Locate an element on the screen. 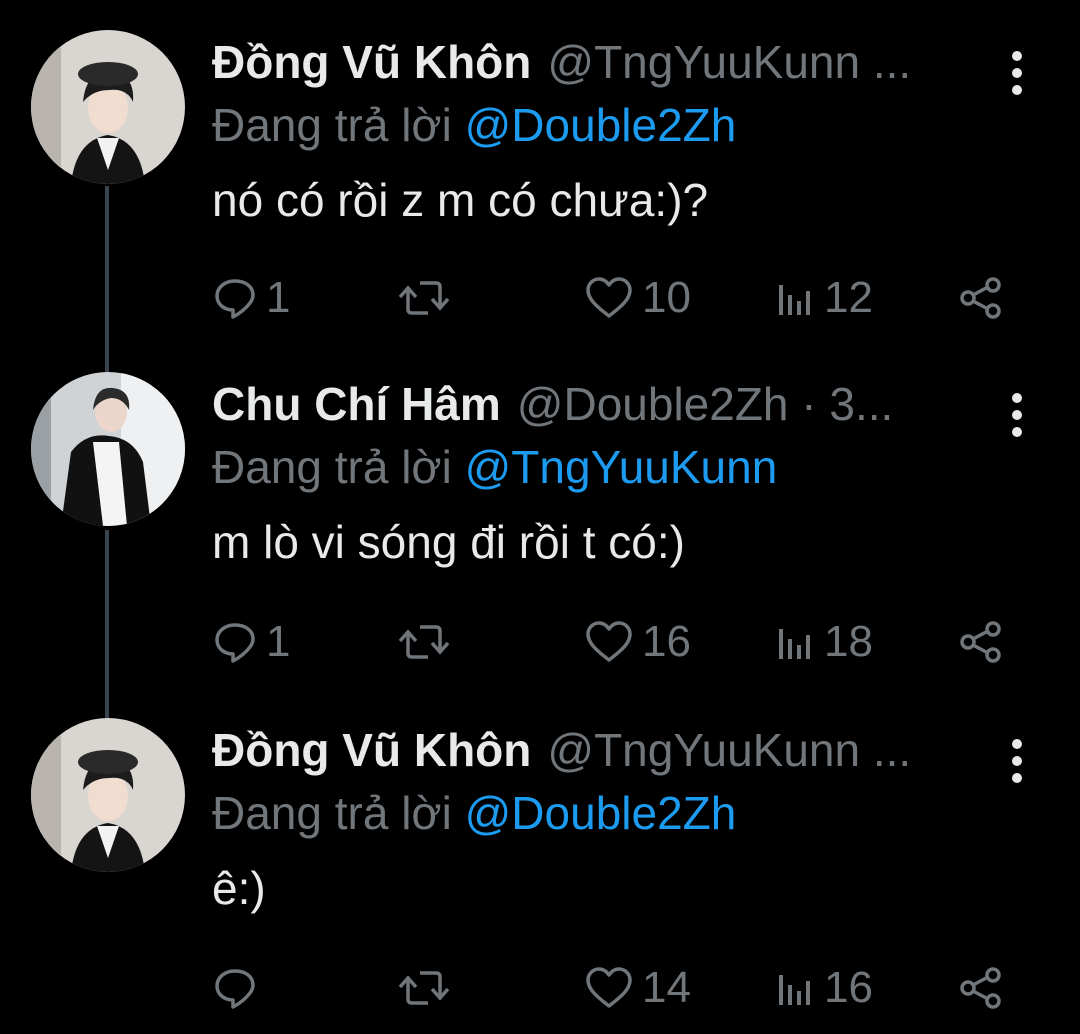  views-count: 16 is located at coordinates (848, 987).